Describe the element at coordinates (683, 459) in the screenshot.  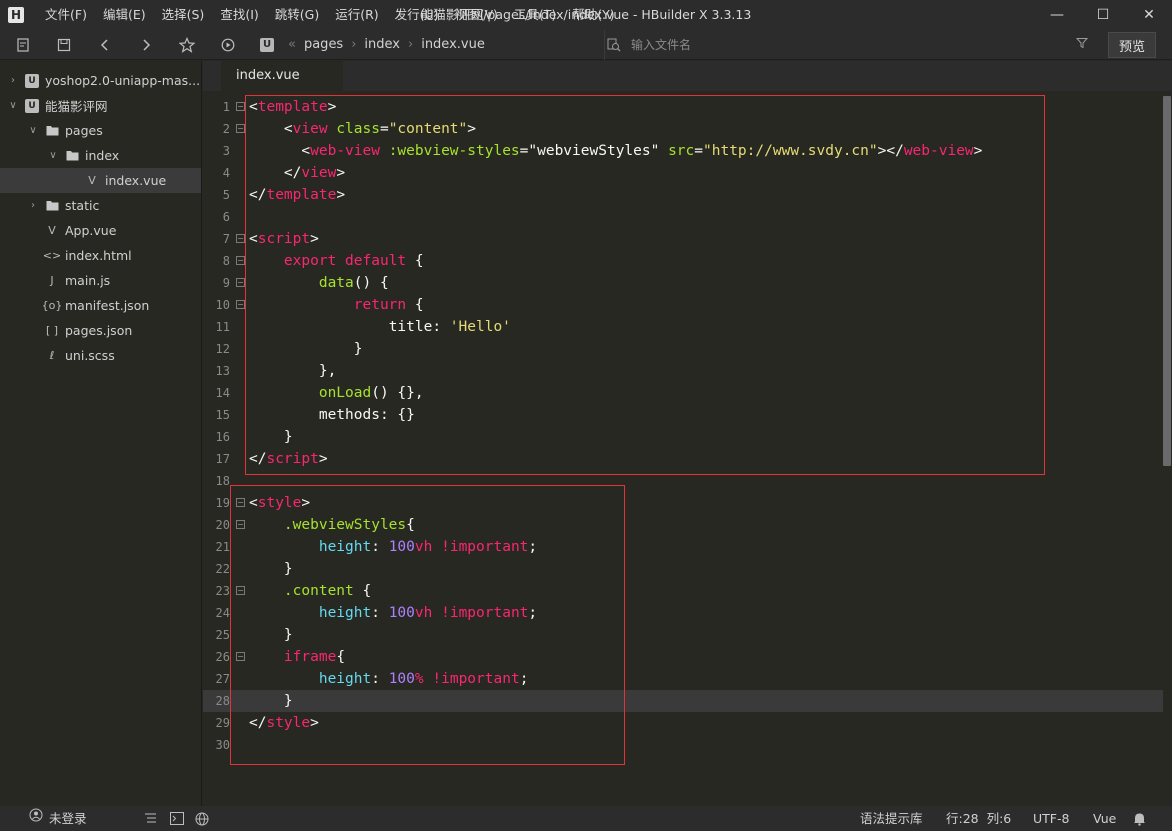
I see `code-line: 17 </script>` at that location.